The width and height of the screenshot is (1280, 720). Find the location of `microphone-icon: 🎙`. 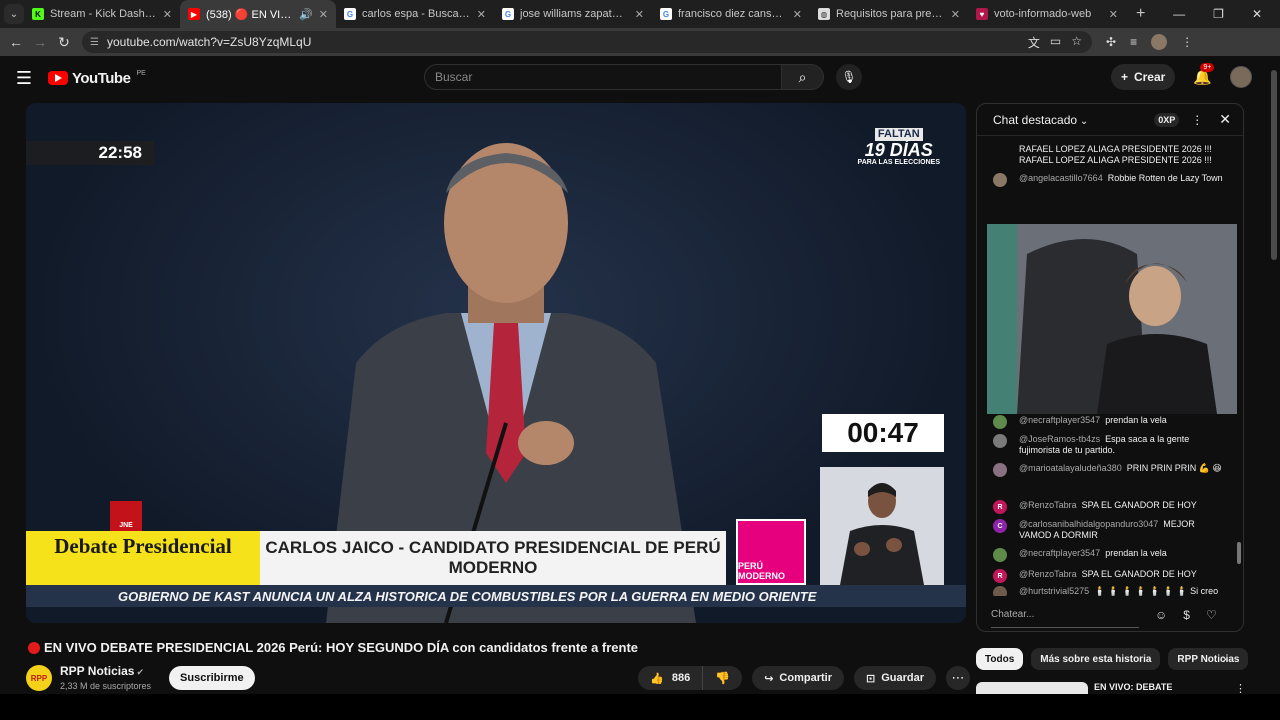

microphone-icon: 🎙 is located at coordinates (849, 77).